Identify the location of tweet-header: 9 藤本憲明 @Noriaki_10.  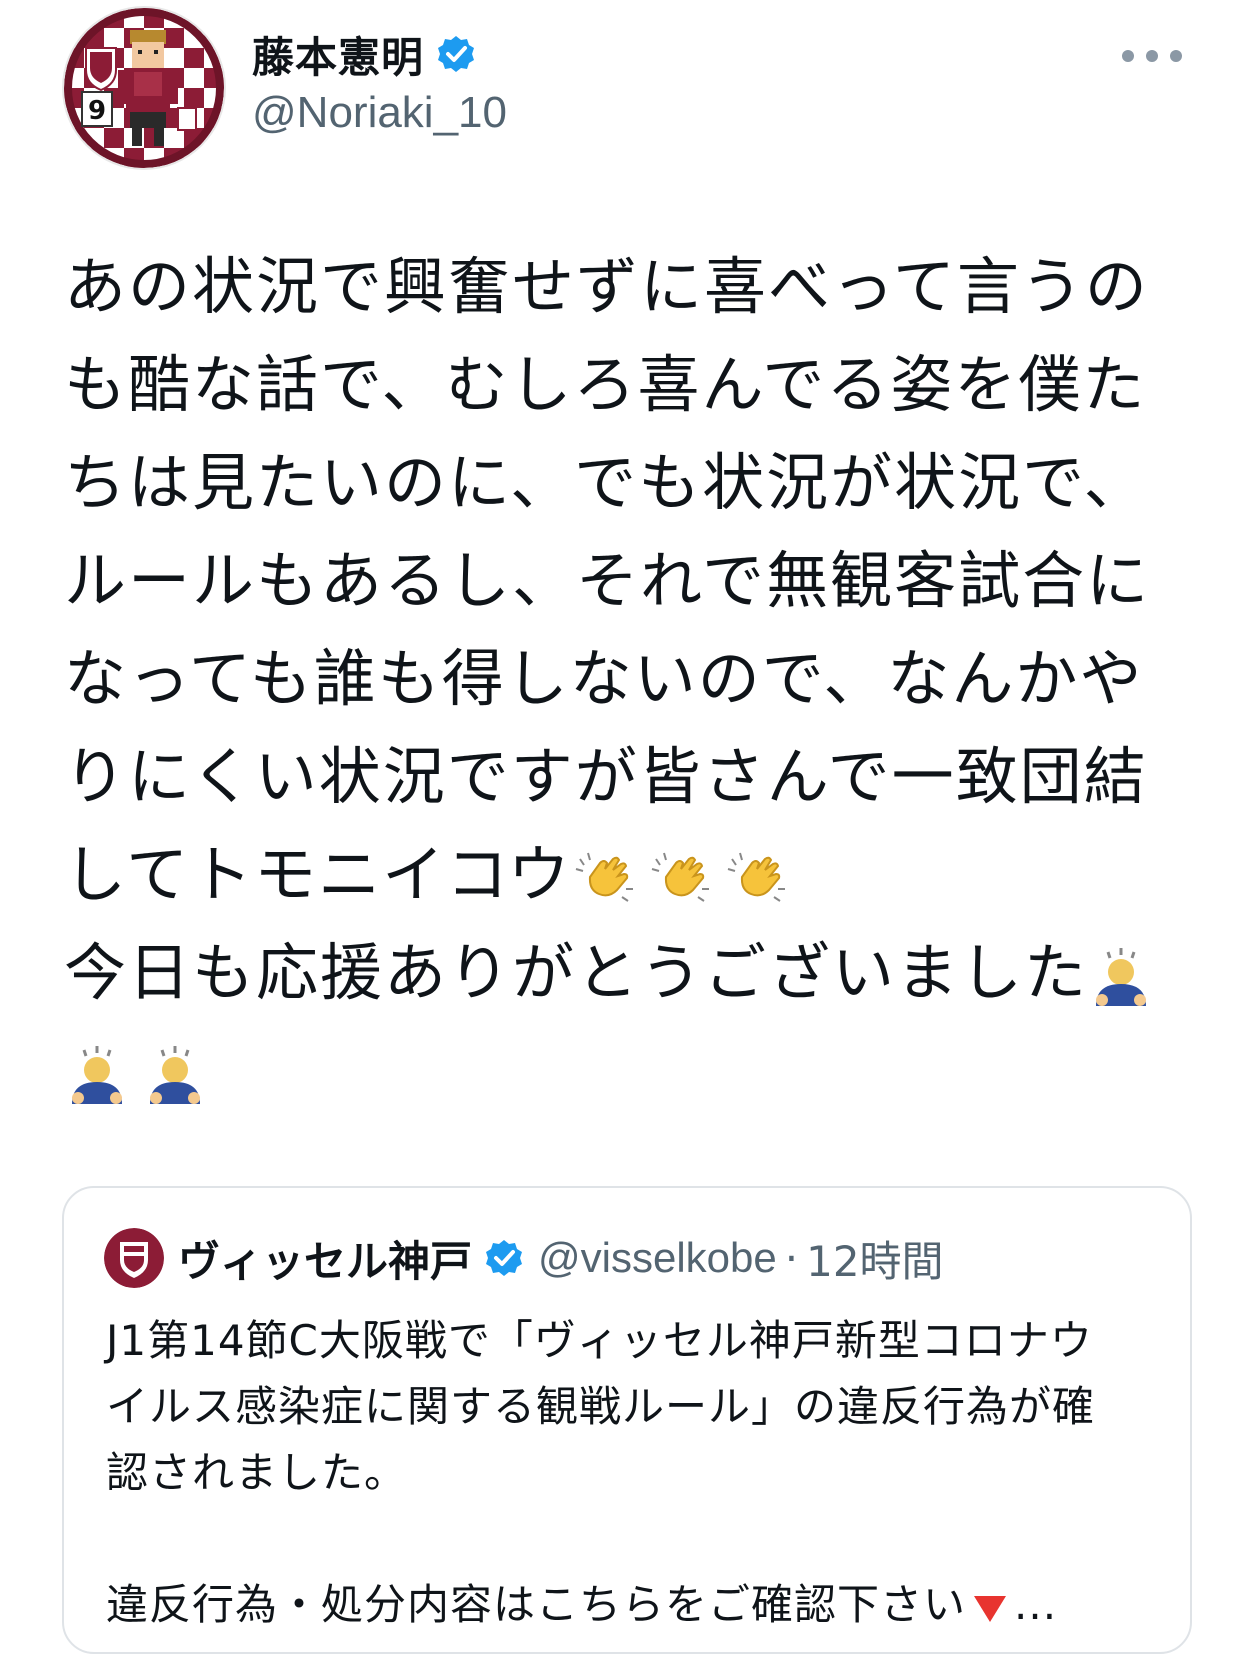
(621, 90).